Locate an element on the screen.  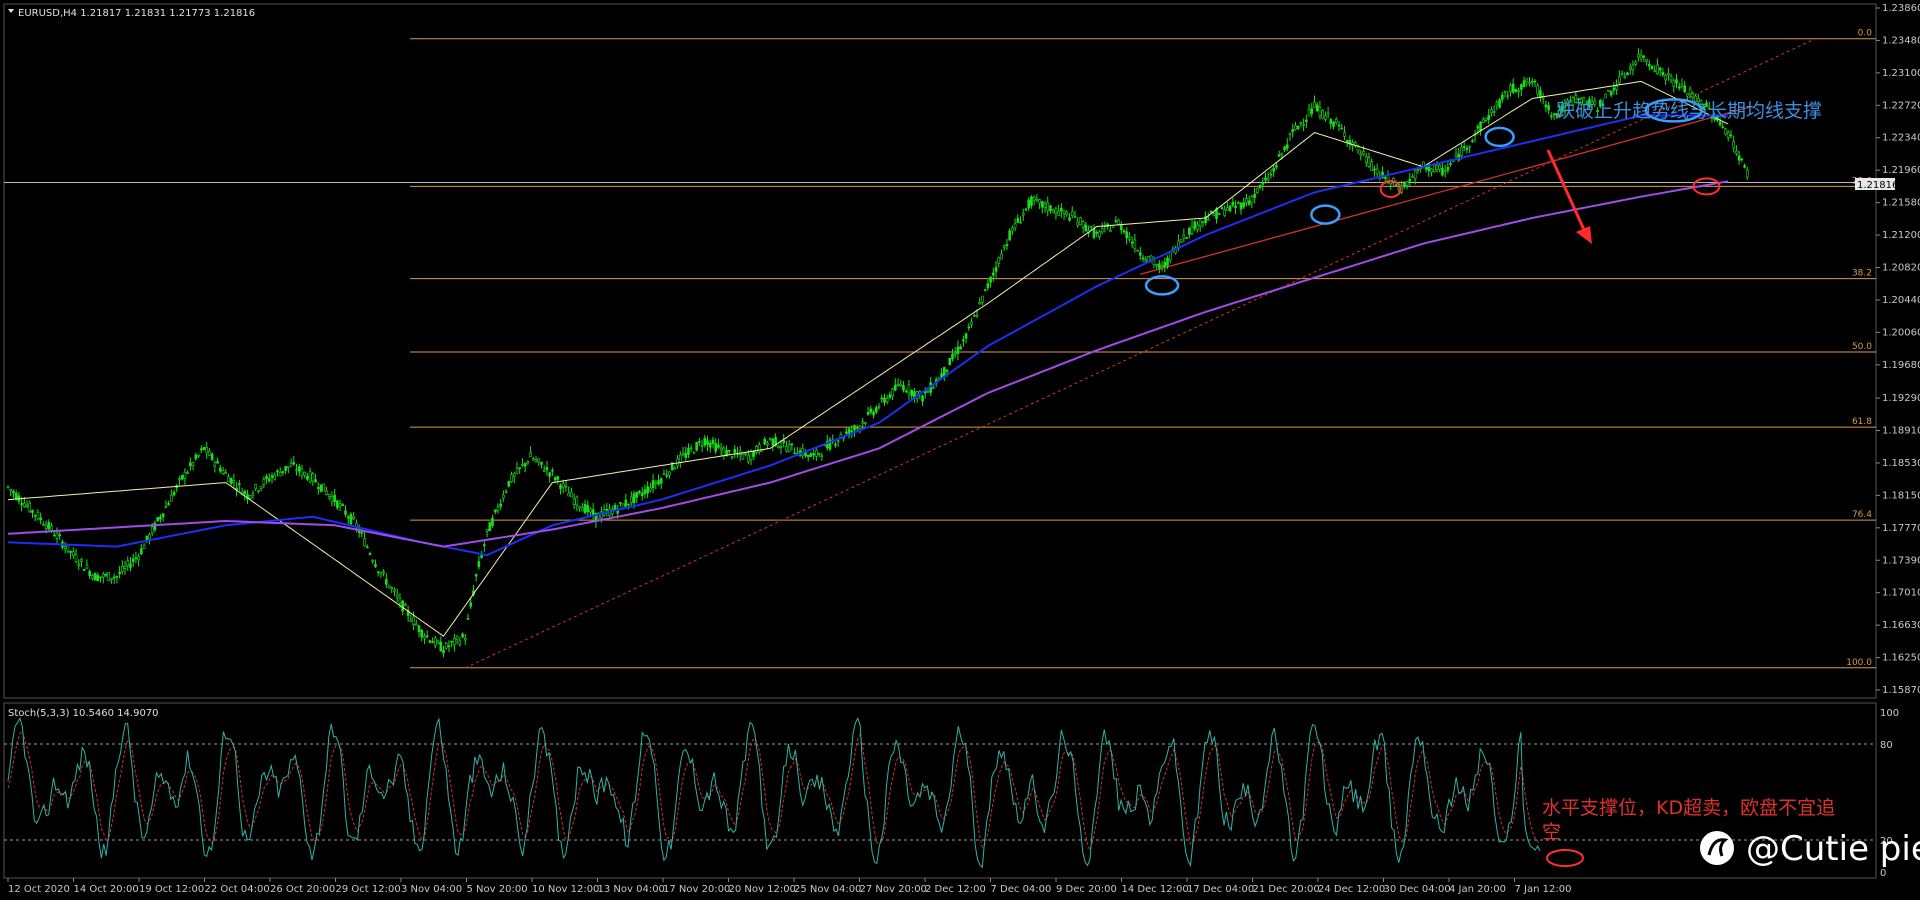
time-tick-label: 14 Oct 20:00 is located at coordinates (106, 889).